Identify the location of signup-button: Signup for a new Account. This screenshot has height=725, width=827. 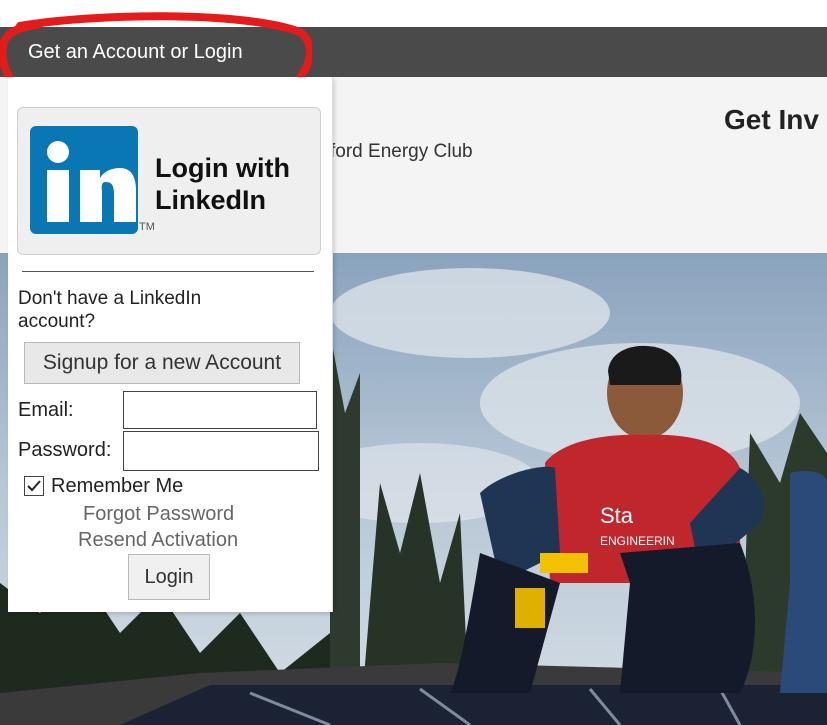
(162, 363).